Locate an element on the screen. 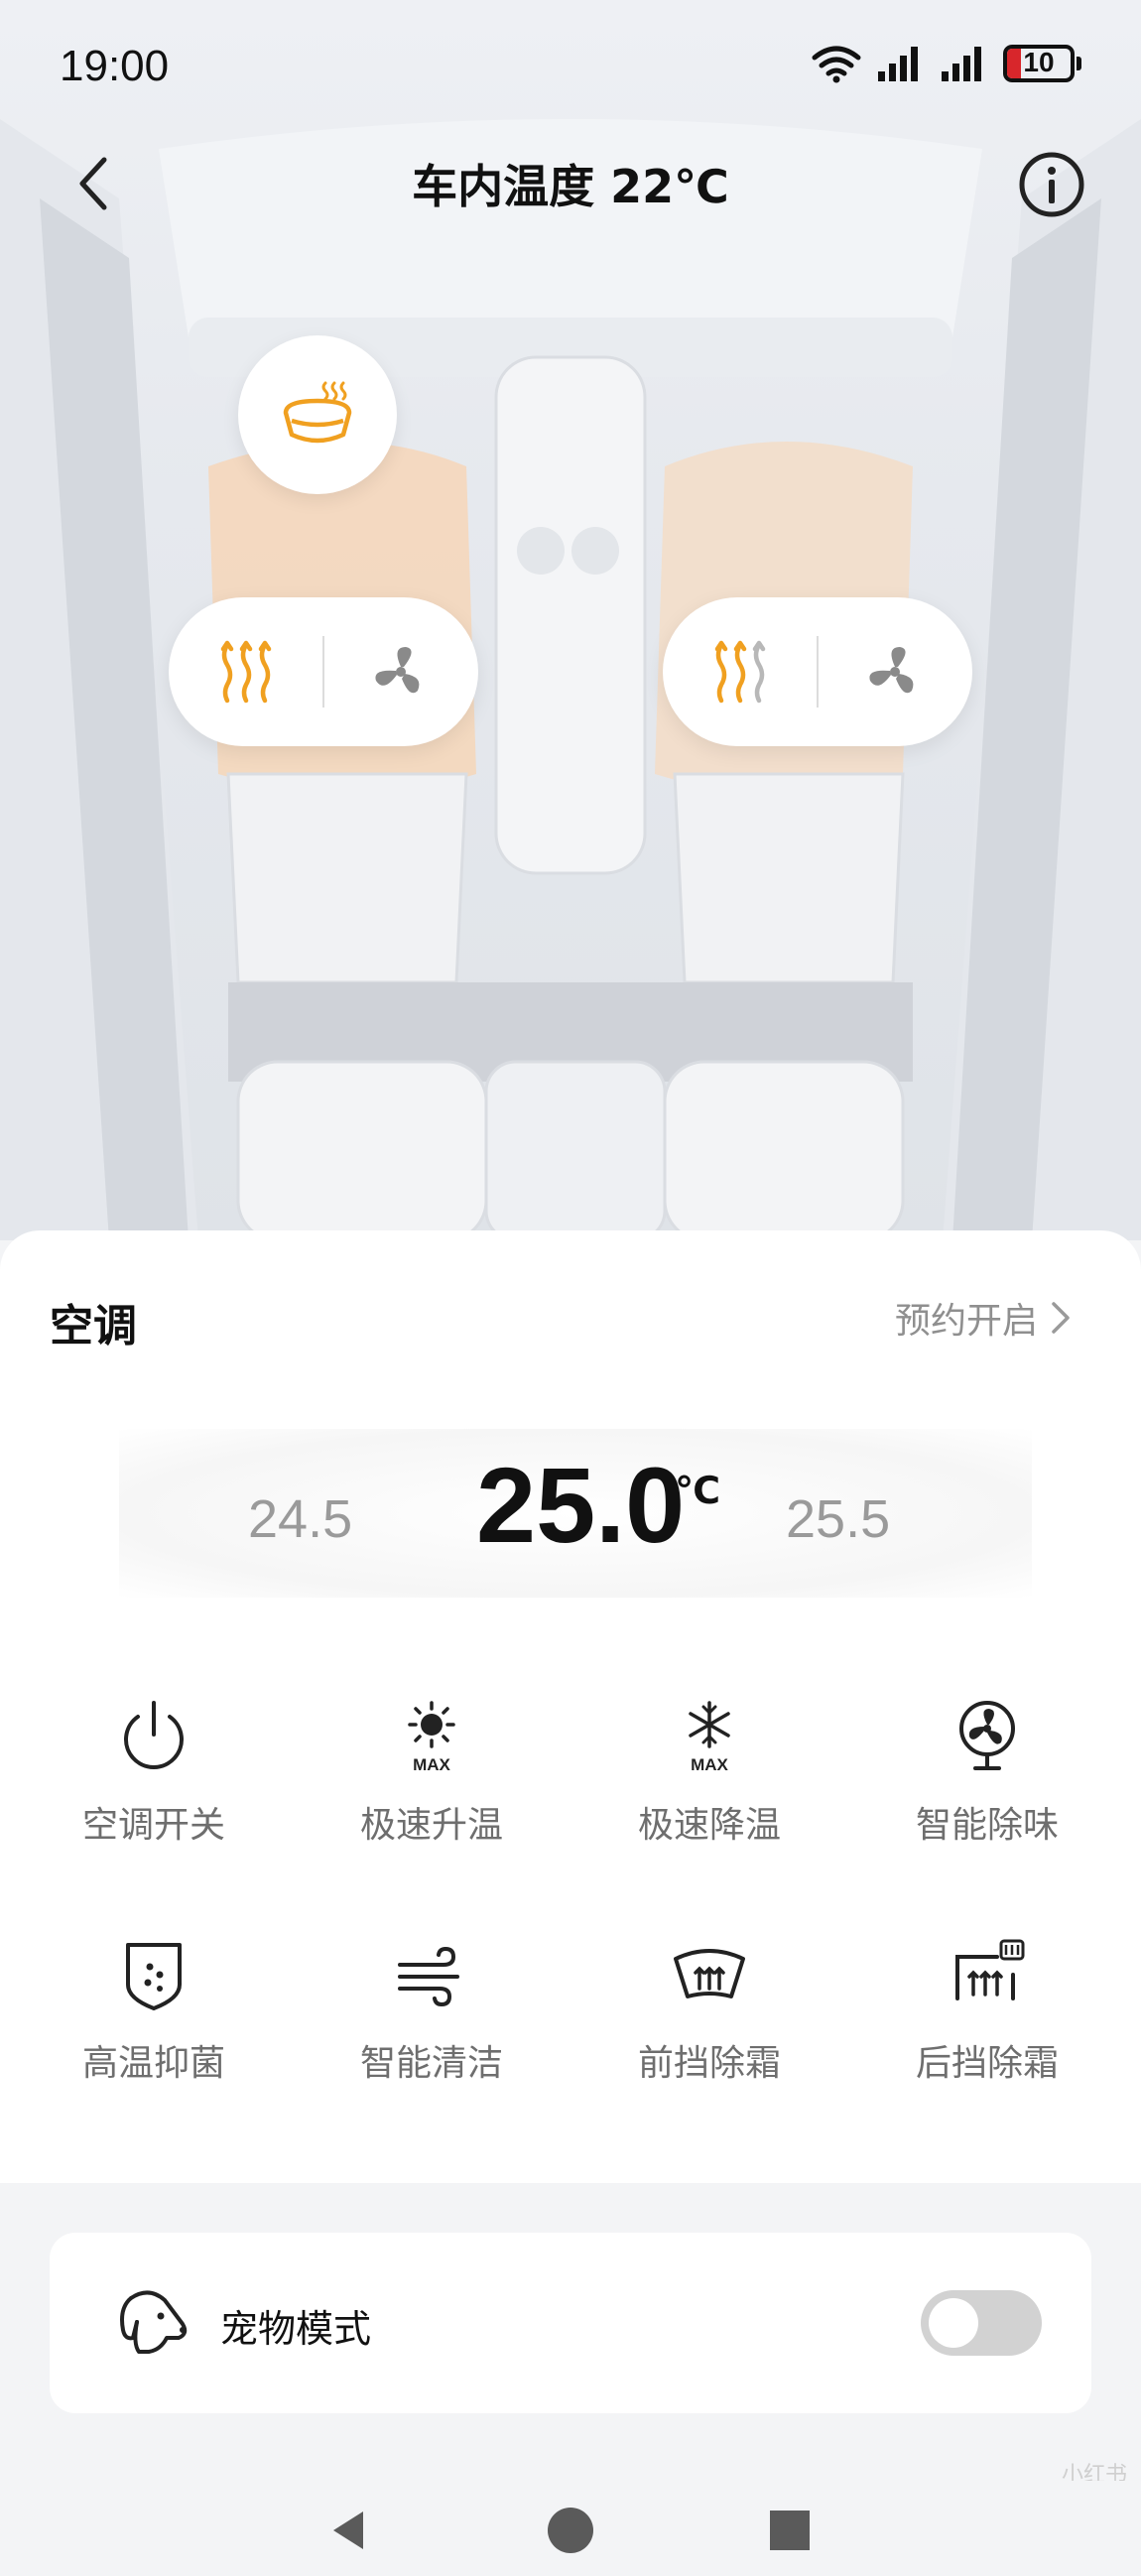 Image resolution: width=1141 pixels, height=2576 pixels. steering-wheel-heat-icon is located at coordinates (317, 413).